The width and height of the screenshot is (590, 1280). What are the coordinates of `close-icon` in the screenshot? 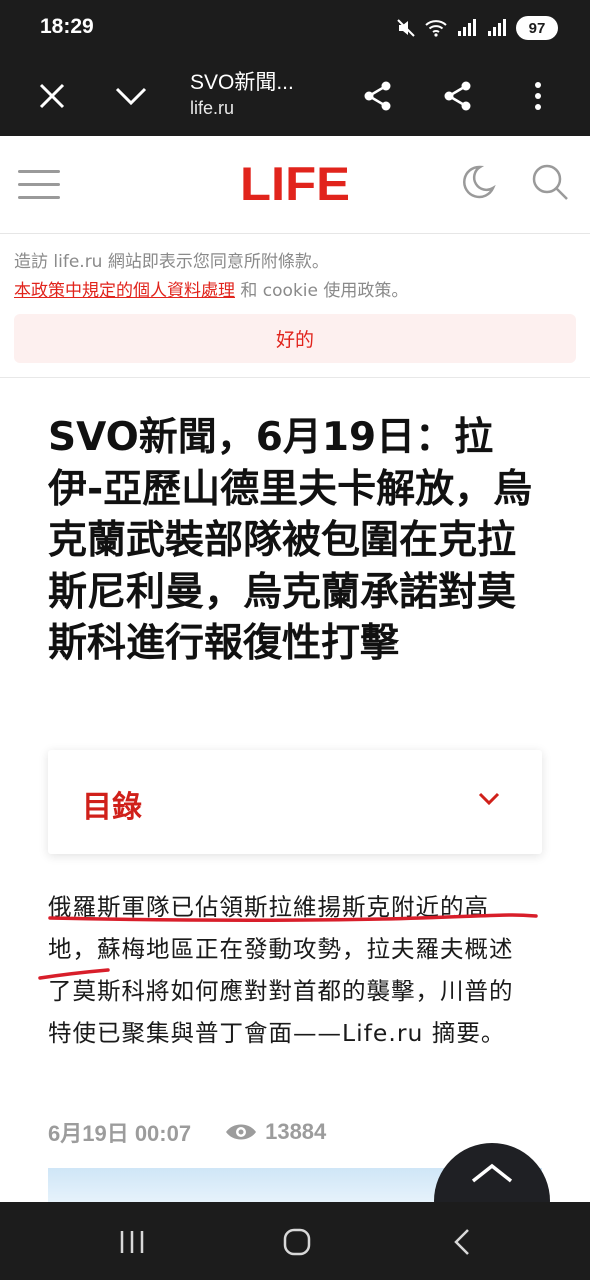 It's located at (52, 96).